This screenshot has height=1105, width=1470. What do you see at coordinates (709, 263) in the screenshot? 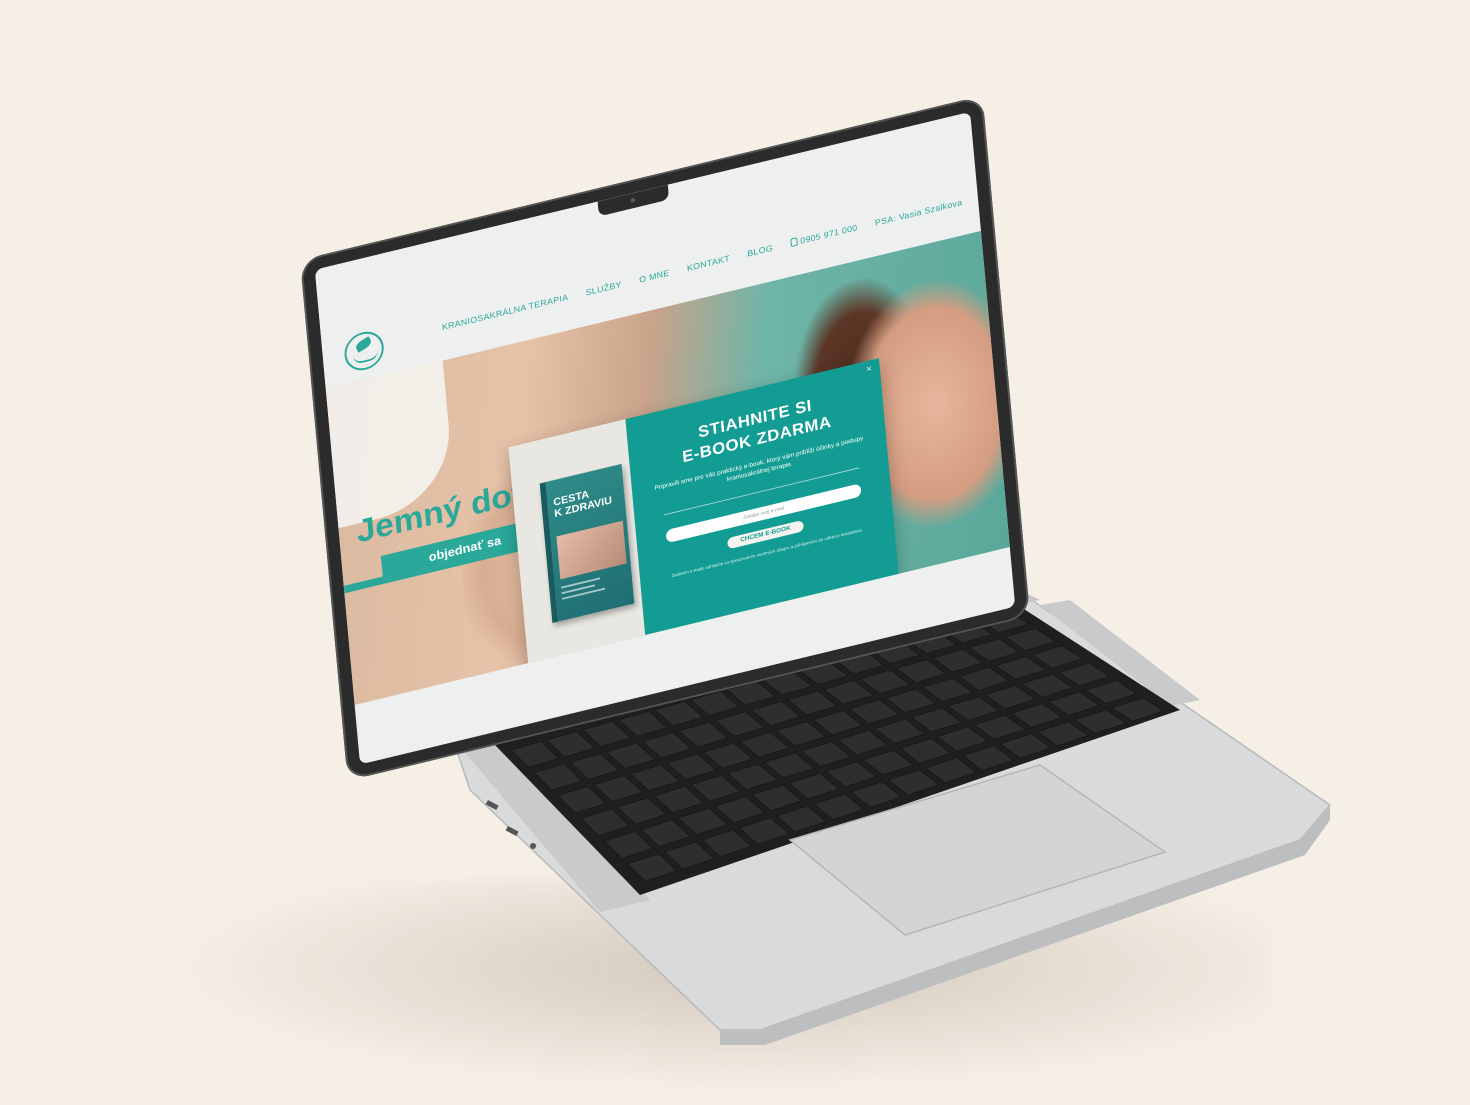
I see `nav-item-kontakt: KONTAKT` at bounding box center [709, 263].